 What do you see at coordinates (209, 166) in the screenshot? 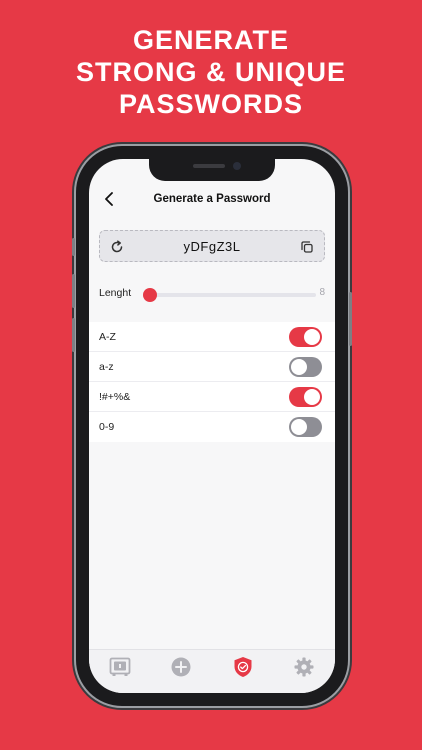
I see `speaker-grille` at bounding box center [209, 166].